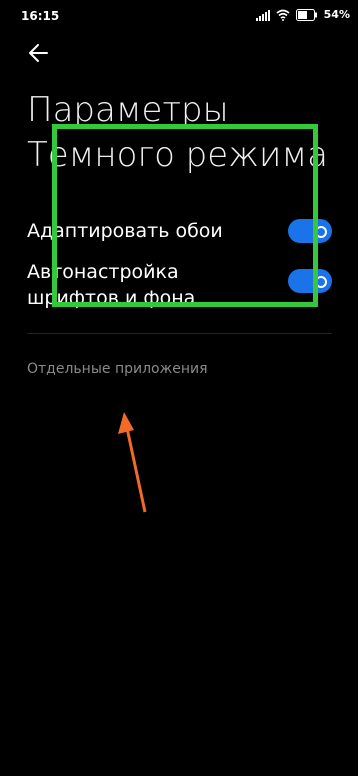 The image size is (358, 776). I want to click on back-arrow-icon, so click(38, 53).